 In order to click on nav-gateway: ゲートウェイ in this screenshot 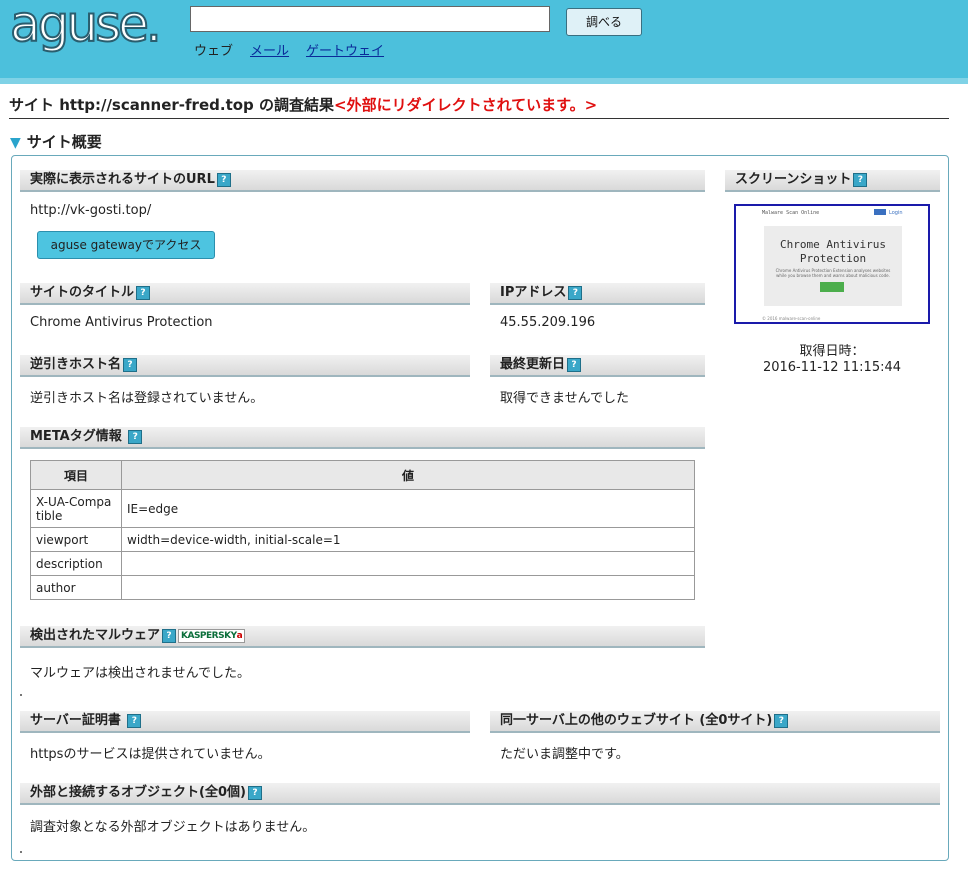, I will do `click(345, 49)`.